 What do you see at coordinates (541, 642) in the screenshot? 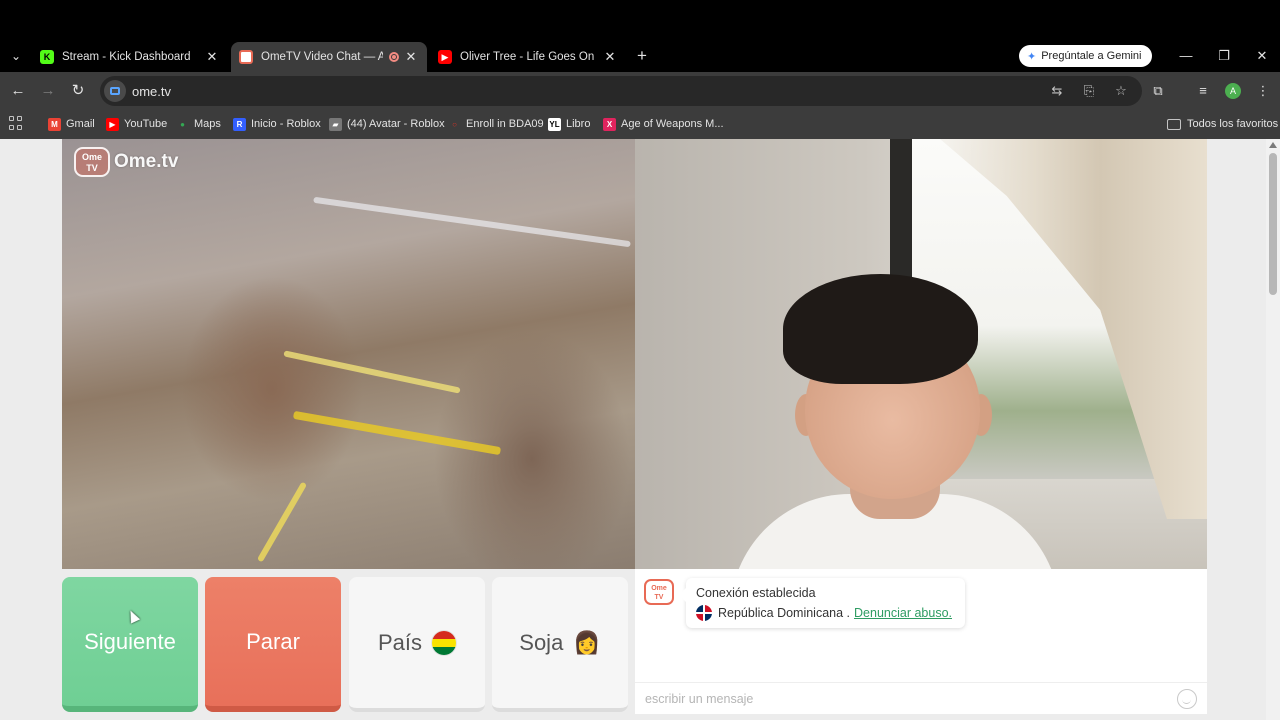
I see `gender-label: Soja` at bounding box center [541, 642].